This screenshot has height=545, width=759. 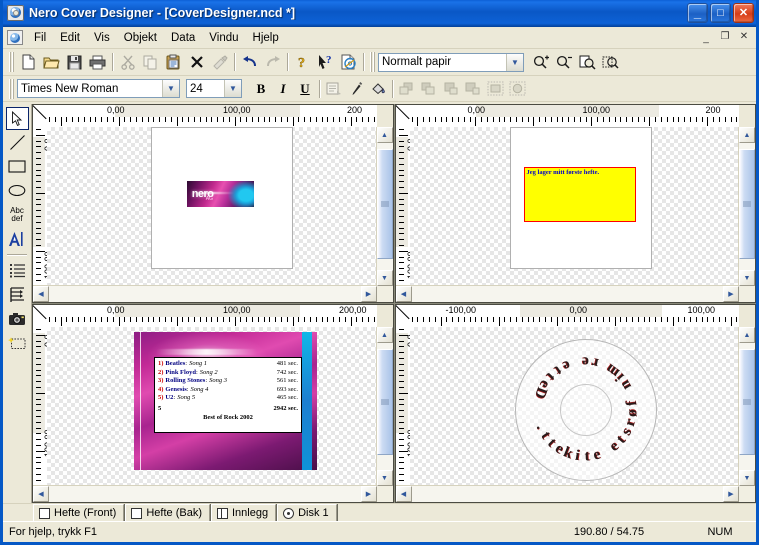 I want to click on menu-vis: Vis, so click(x=102, y=38).